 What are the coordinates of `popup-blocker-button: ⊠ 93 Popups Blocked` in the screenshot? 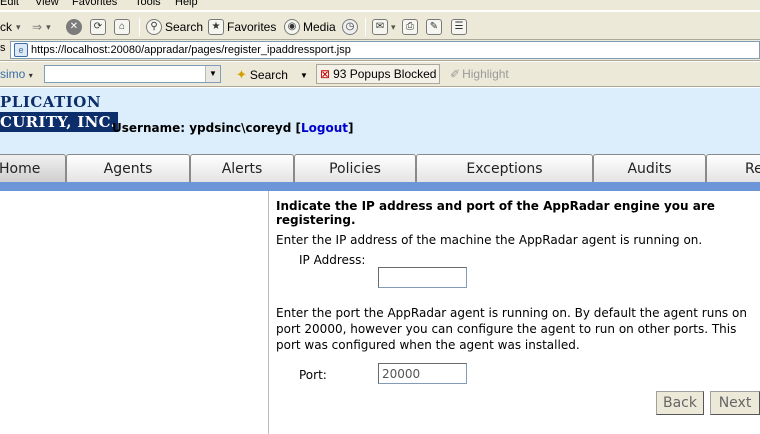 It's located at (378, 74).